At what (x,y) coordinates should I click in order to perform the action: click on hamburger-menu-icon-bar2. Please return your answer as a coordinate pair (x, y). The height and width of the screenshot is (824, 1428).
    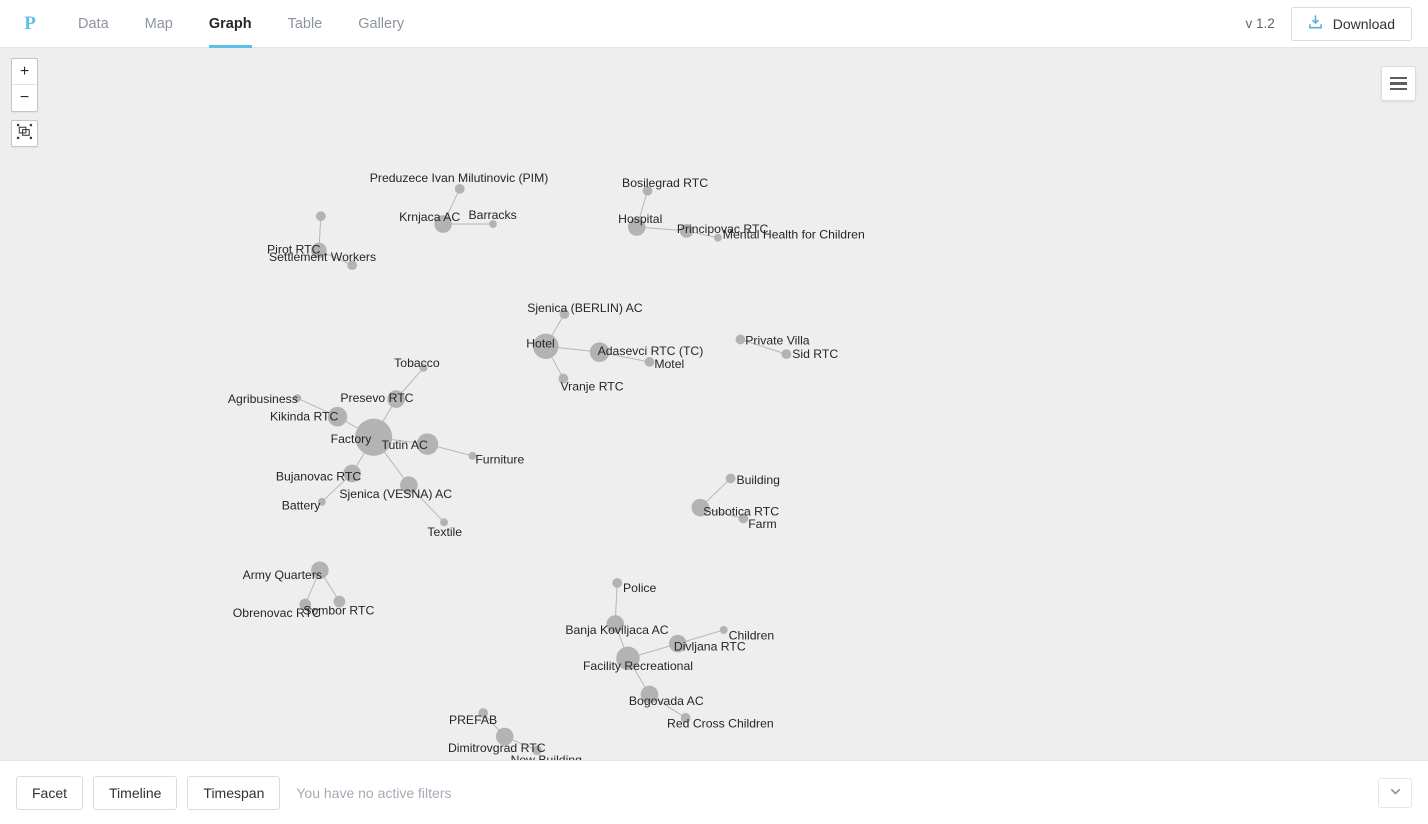
    Looking at the image, I should click on (1398, 83).